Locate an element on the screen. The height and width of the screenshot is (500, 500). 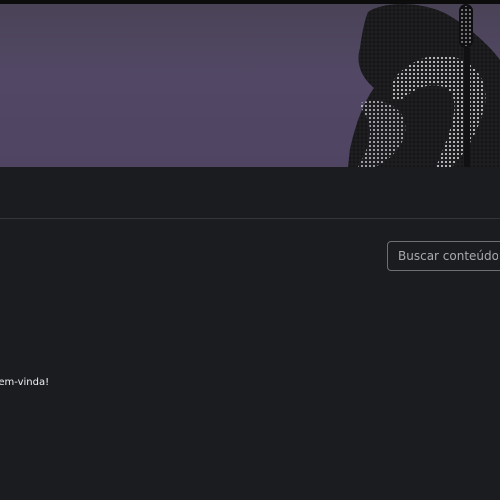
welcome-message: ito bem-vinda! is located at coordinates (25, 382).